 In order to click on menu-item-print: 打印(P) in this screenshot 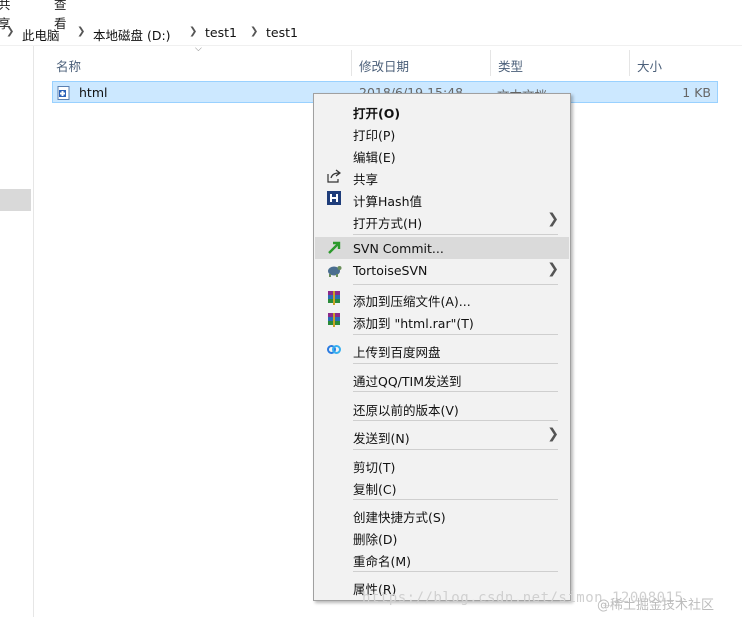, I will do `click(442, 132)`.